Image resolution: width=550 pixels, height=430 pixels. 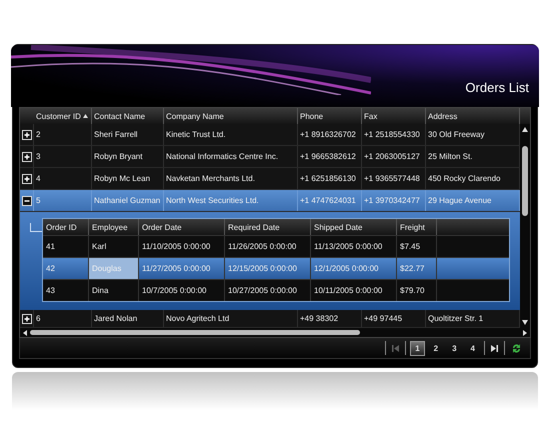 I want to click on table-row: 2 Sheri Farrell Kinetic Trust Ltd. +1 8916326702 +1 2518554330 30 Old Freeway, so click(x=270, y=135).